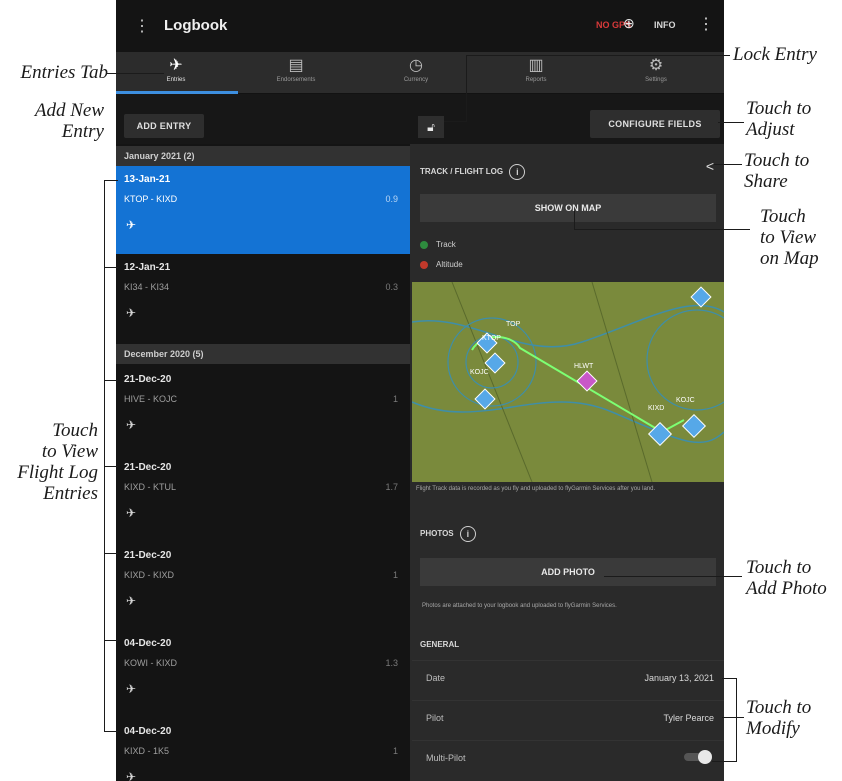  I want to click on toggle-knob, so click(705, 757).